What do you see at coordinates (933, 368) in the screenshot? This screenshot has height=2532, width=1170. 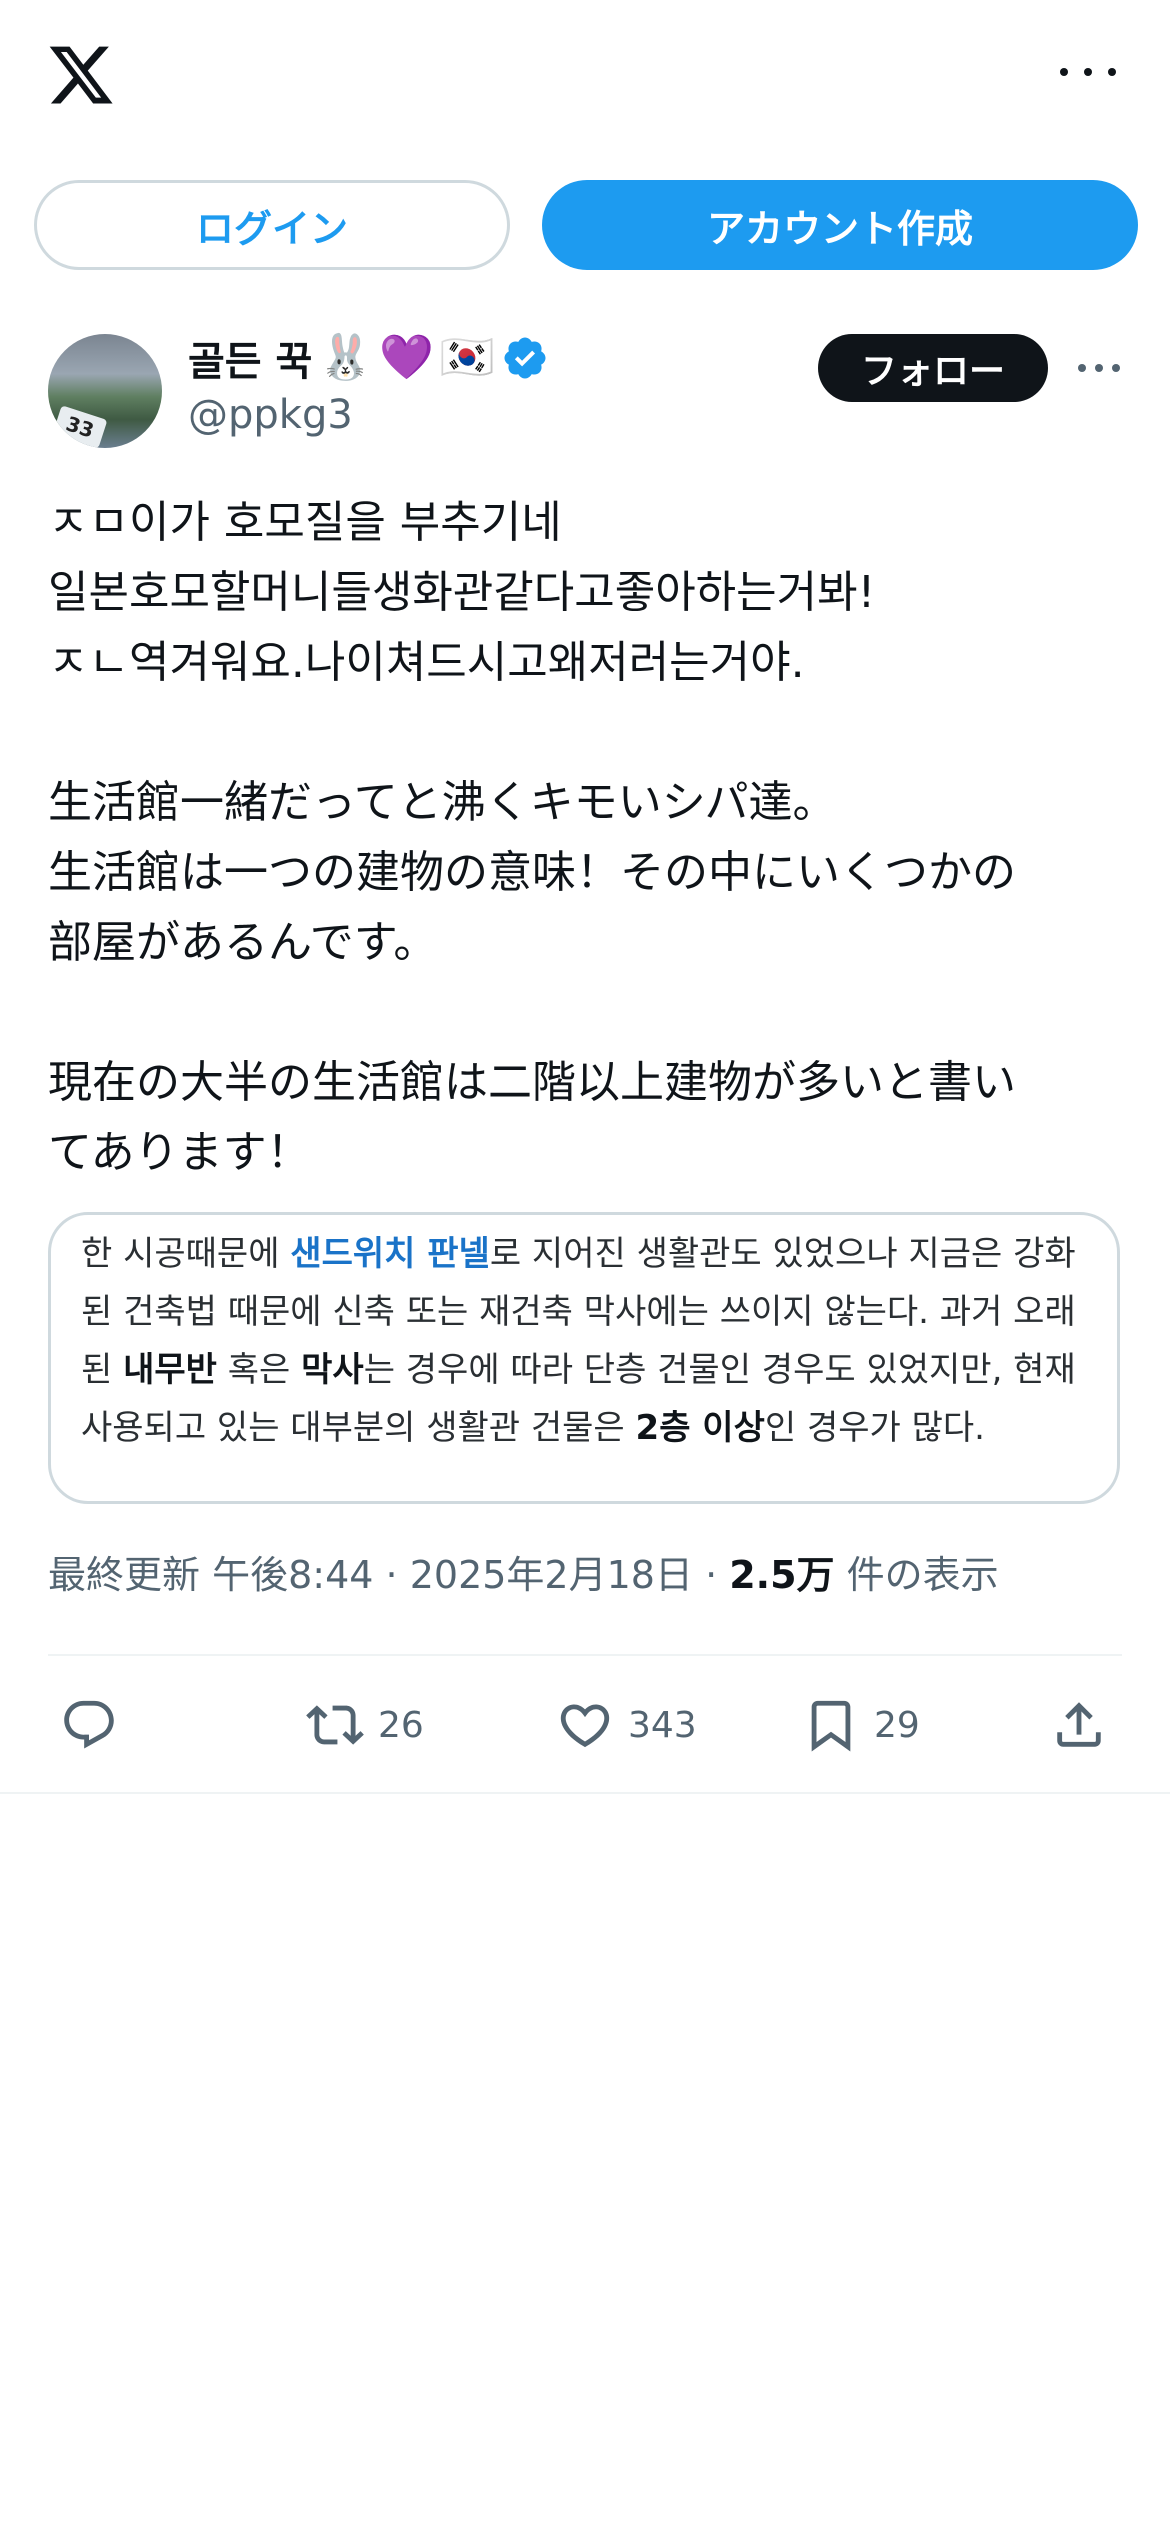 I see `follow-button: フォロー` at bounding box center [933, 368].